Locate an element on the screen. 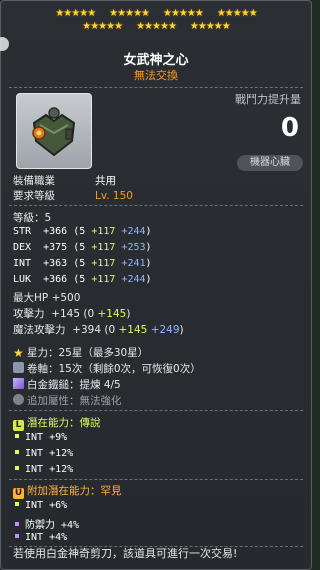 The width and height of the screenshot is (320, 570). heart-gear-icon is located at coordinates (54, 132).